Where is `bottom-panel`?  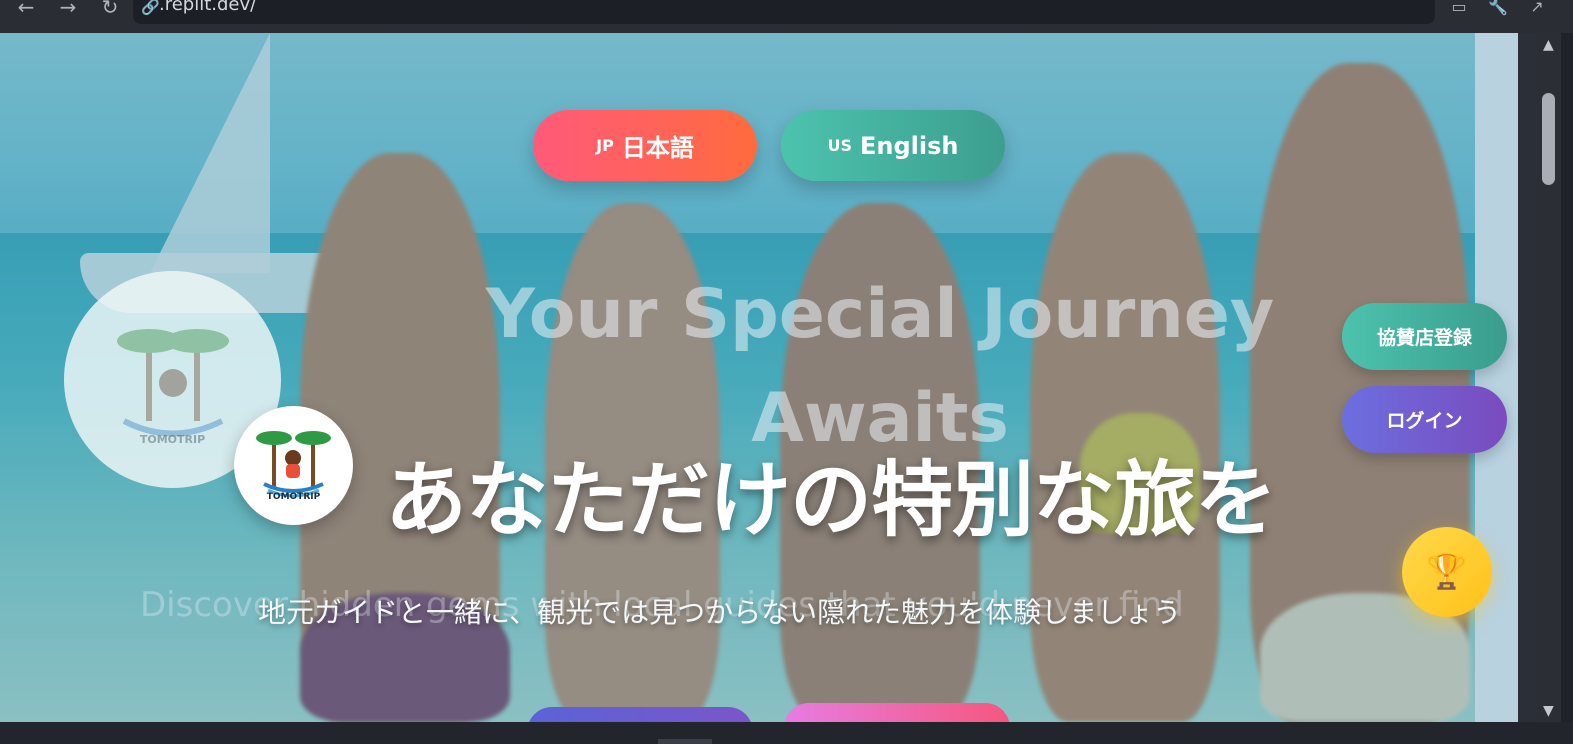 bottom-panel is located at coordinates (786, 733).